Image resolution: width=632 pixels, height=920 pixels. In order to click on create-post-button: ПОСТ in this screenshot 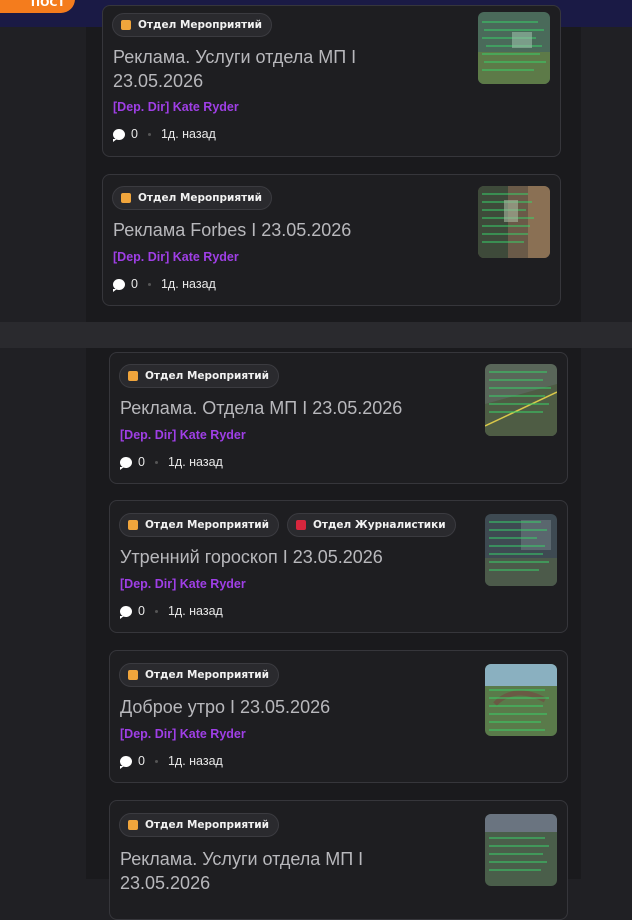, I will do `click(37, 6)`.